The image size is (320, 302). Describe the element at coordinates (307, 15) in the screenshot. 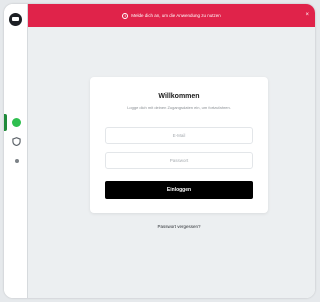

I see `close-icon: ×` at that location.